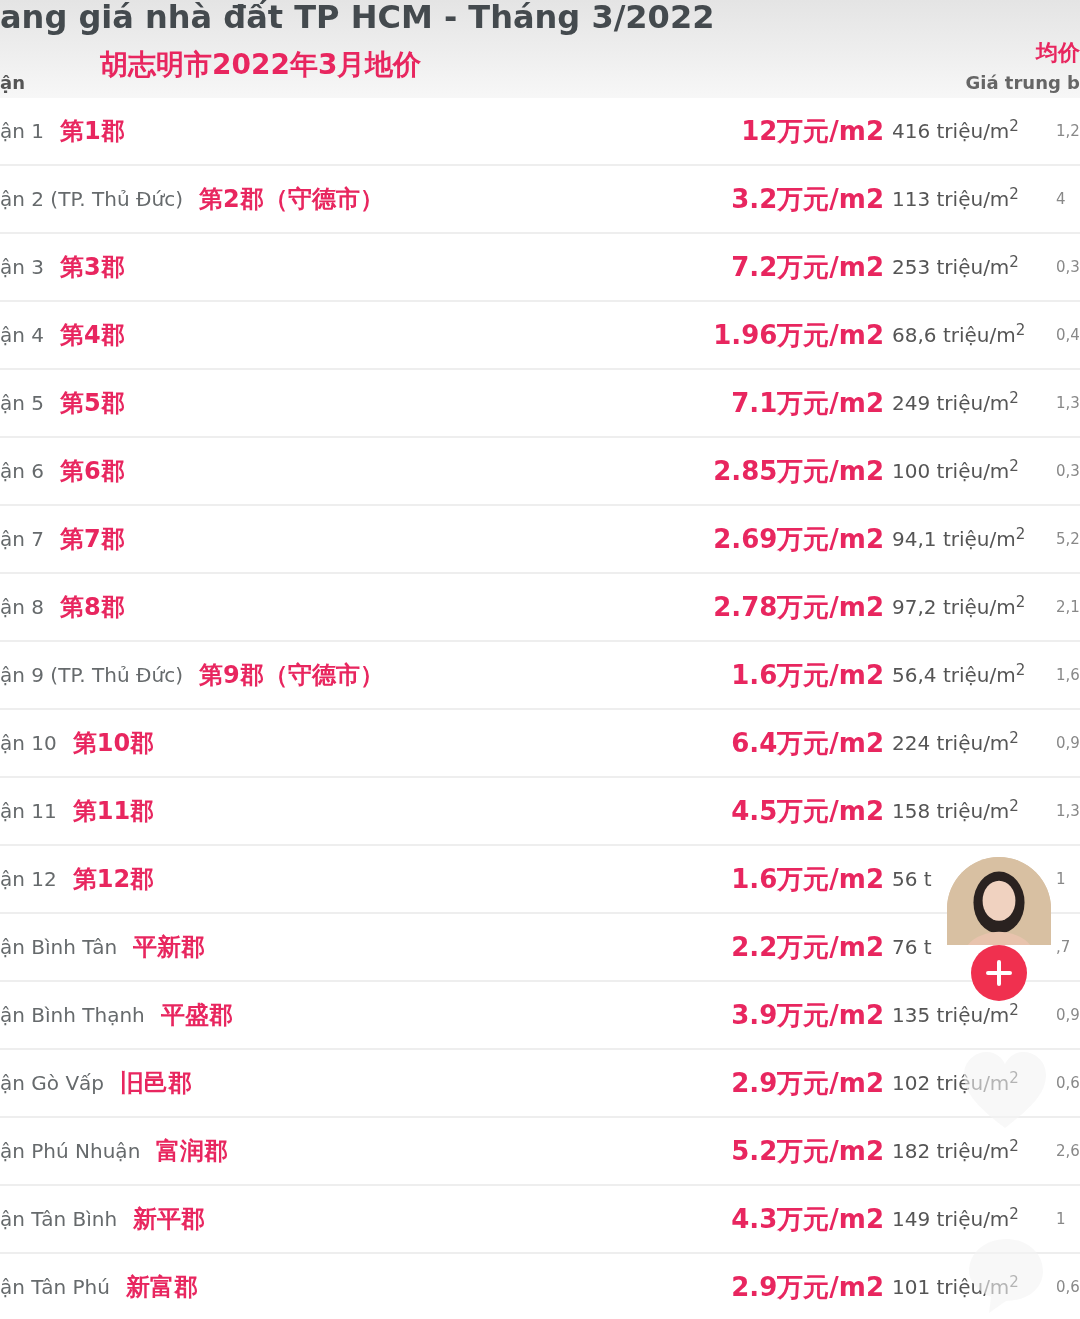 Image resolution: width=1080 pixels, height=1319 pixels. I want to click on district-name: ận 5, so click(22, 403).